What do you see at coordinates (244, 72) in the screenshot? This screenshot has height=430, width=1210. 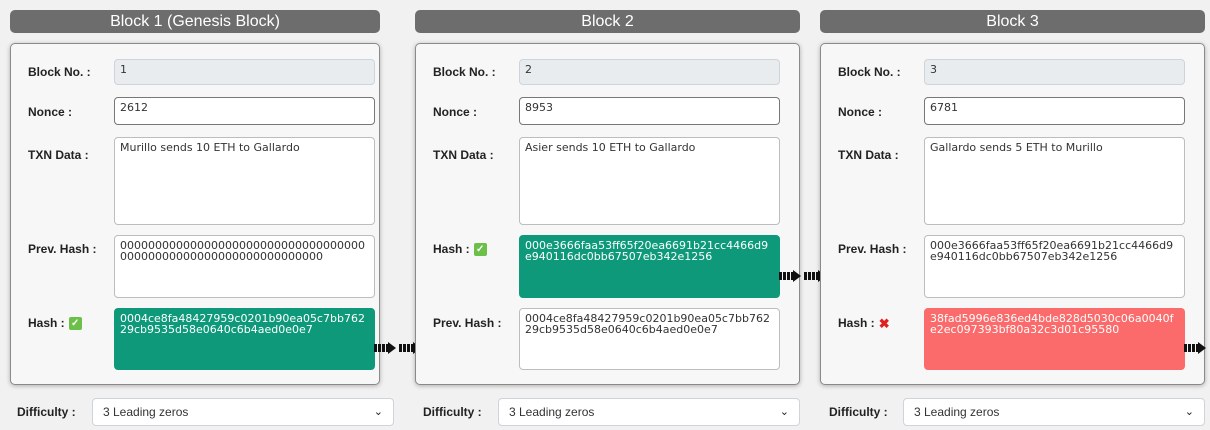 I see `block-no-field: 1` at bounding box center [244, 72].